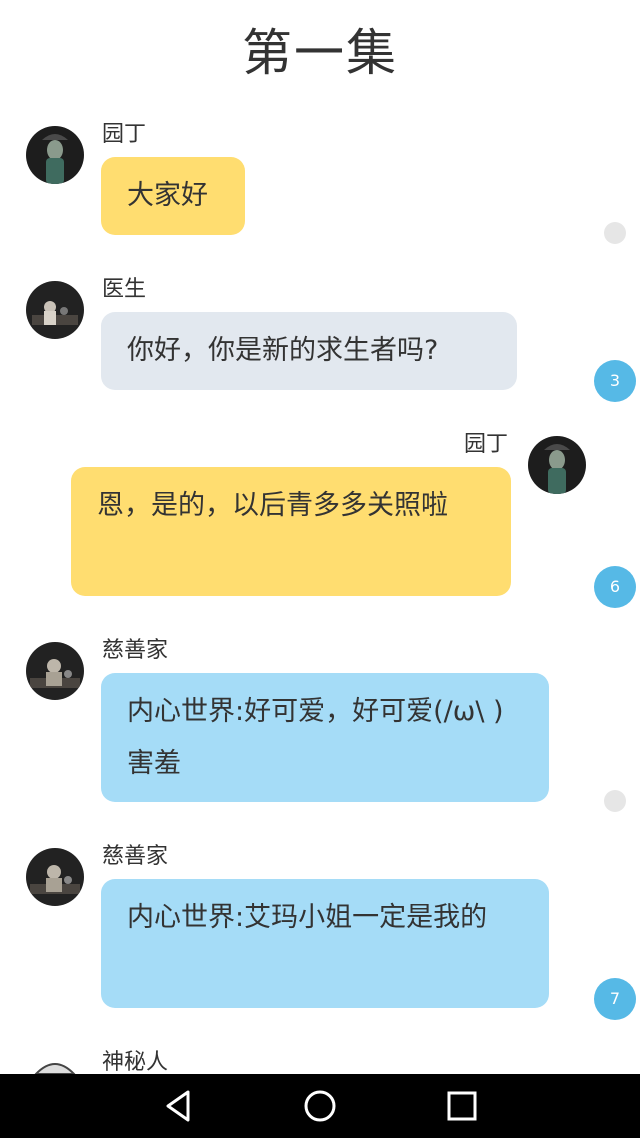 Image resolution: width=640 pixels, height=1138 pixels. What do you see at coordinates (320, 53) in the screenshot?
I see `page-title: 第一集` at bounding box center [320, 53].